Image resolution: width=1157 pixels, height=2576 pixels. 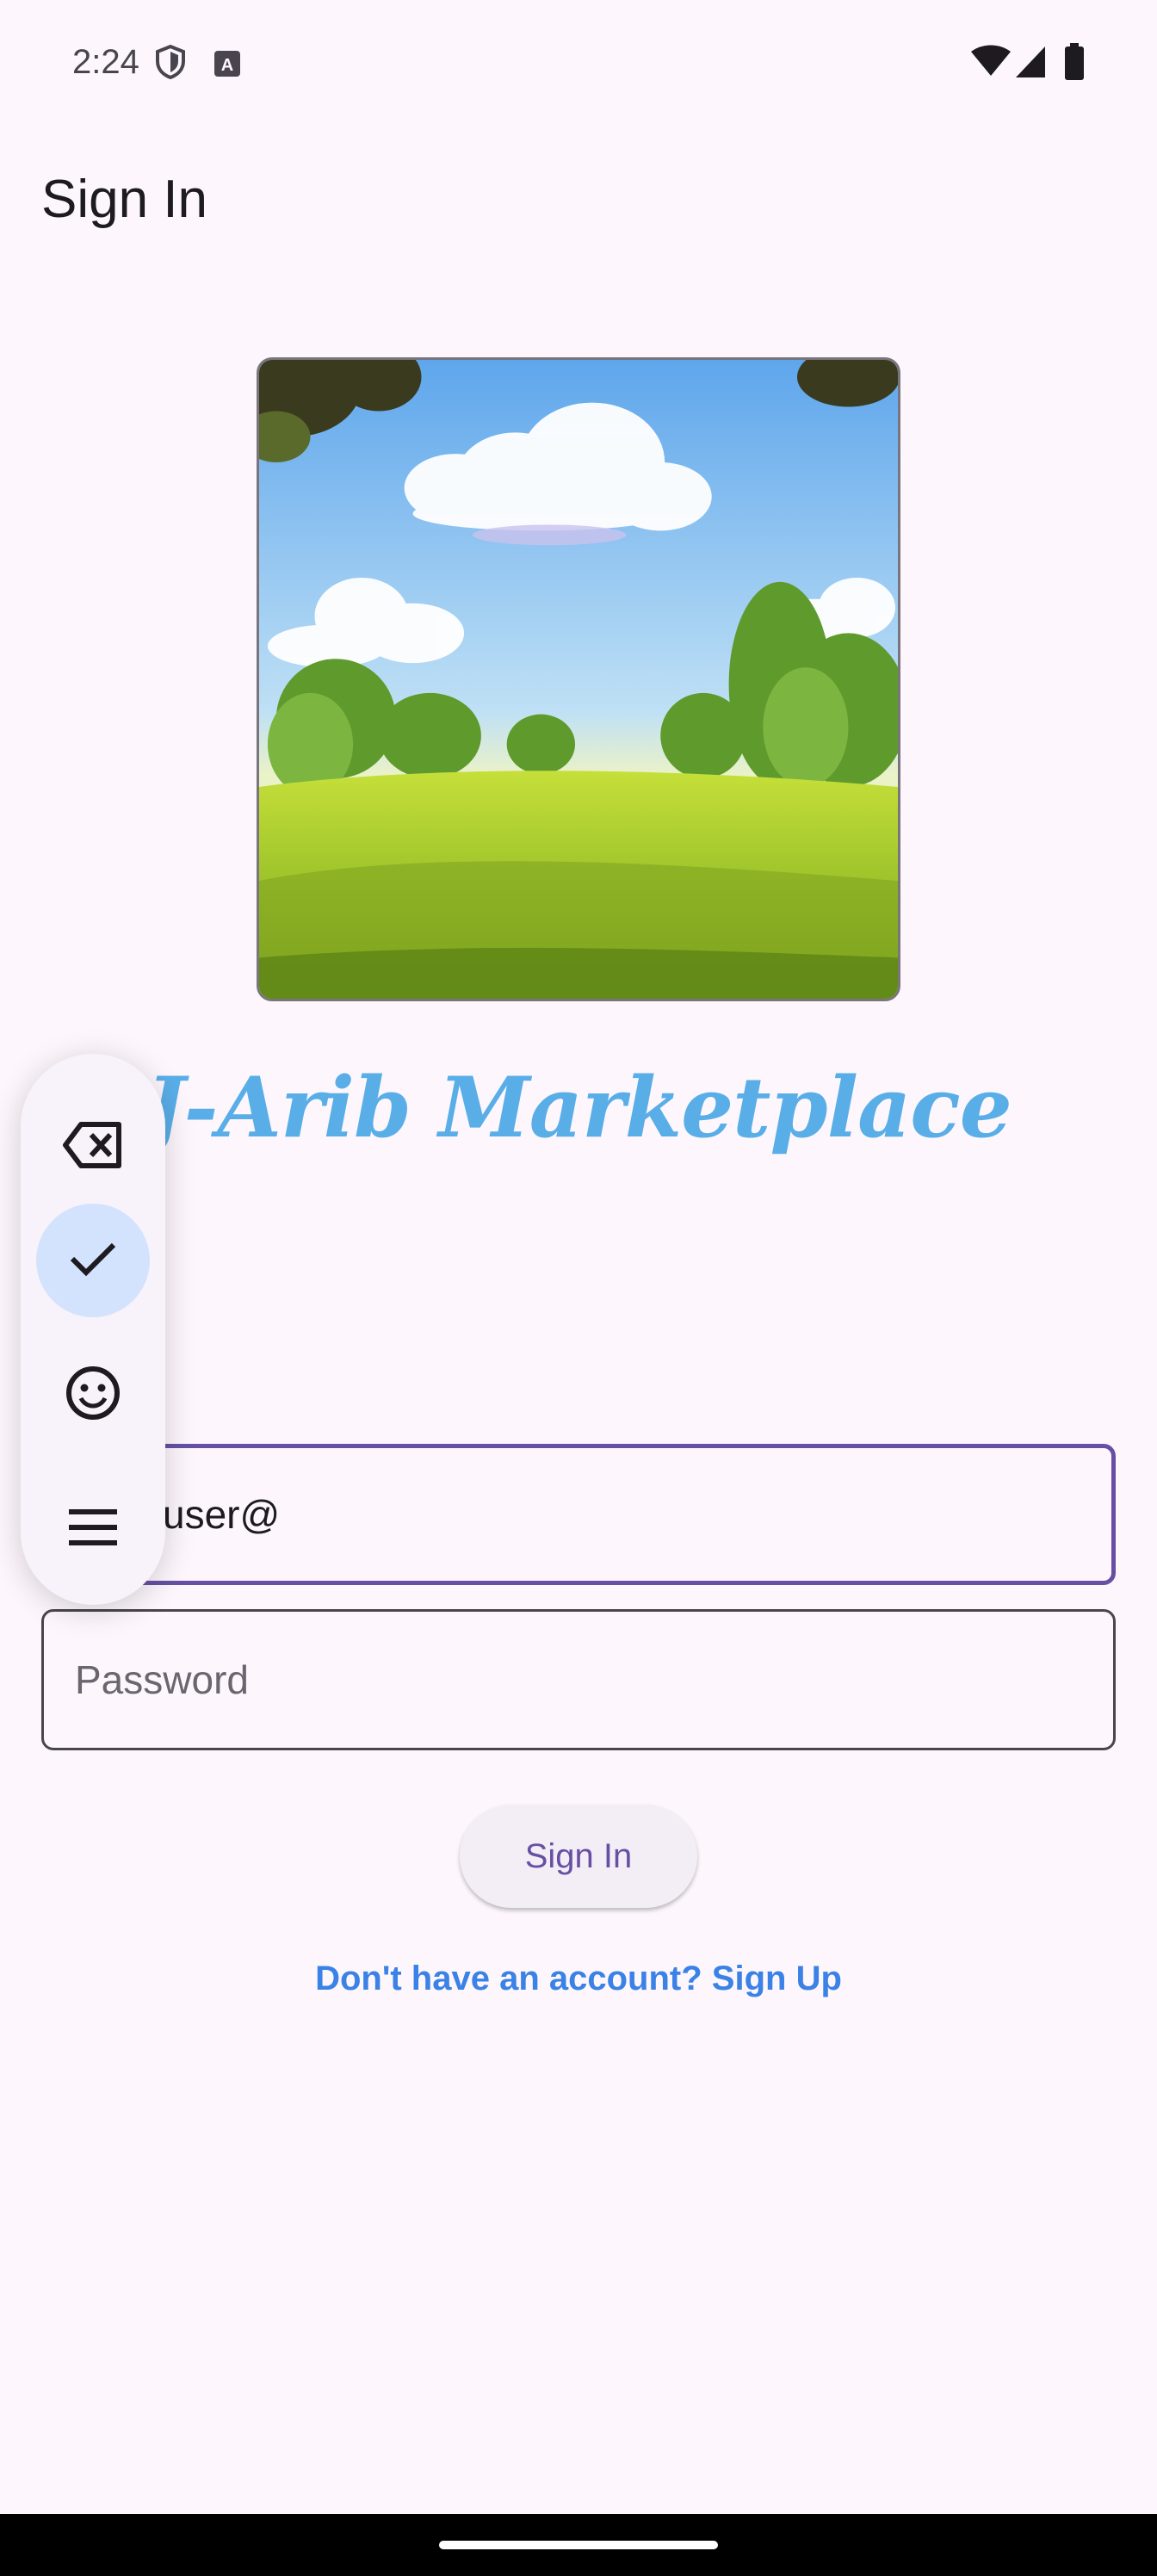 I want to click on sign-up-link: Don't have an account? Sign Up, so click(x=579, y=1979).